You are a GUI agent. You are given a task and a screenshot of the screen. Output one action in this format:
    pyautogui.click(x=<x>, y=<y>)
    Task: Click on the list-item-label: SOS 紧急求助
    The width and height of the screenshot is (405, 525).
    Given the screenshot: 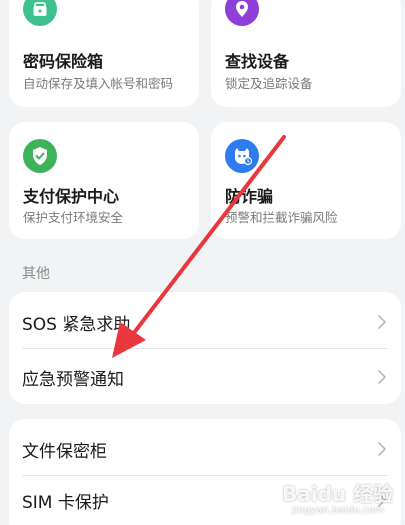 What is the action you would take?
    pyautogui.click(x=76, y=324)
    